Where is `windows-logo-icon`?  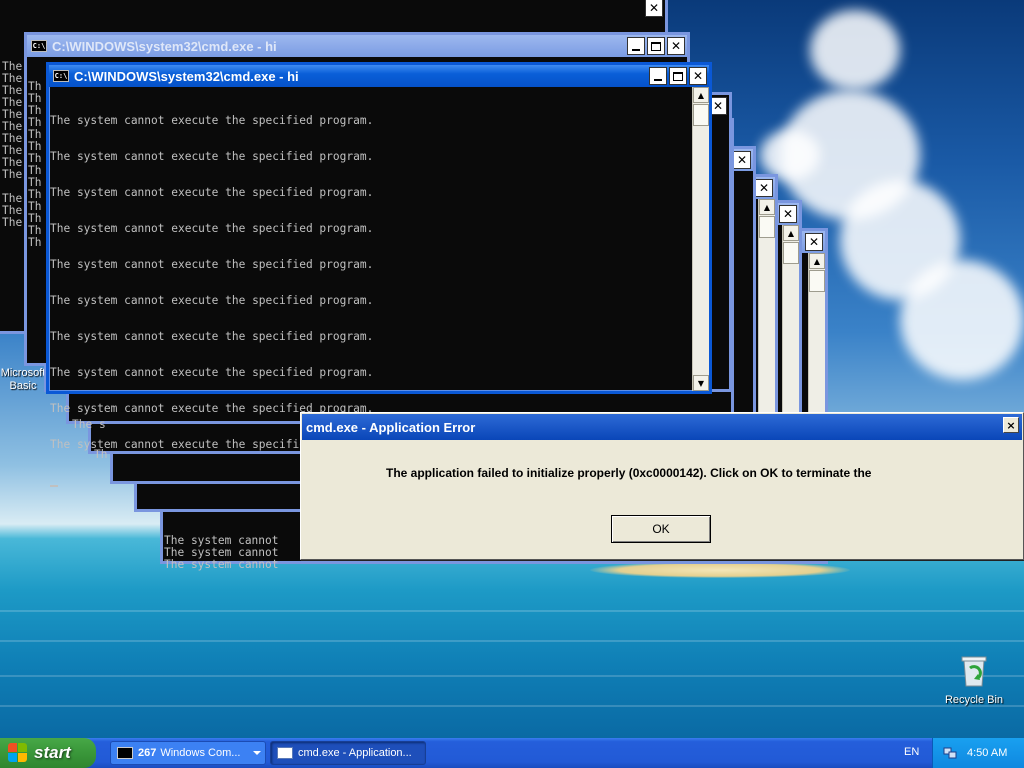 windows-logo-icon is located at coordinates (18, 753).